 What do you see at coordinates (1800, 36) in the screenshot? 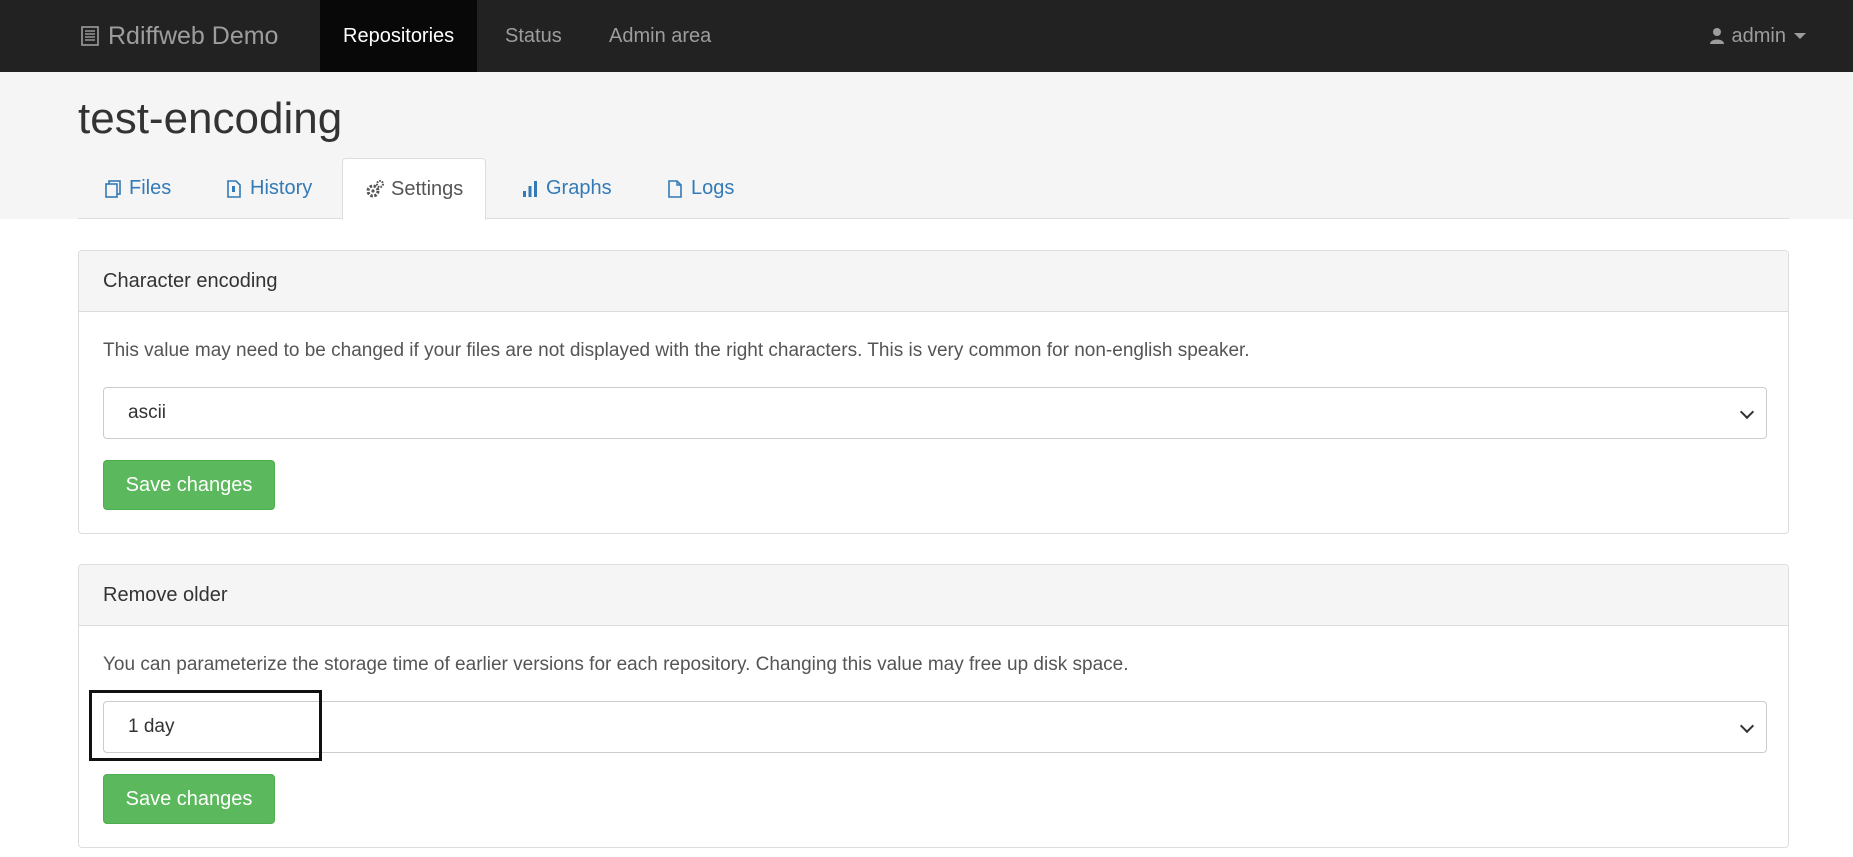
I see `caret-down-icon` at bounding box center [1800, 36].